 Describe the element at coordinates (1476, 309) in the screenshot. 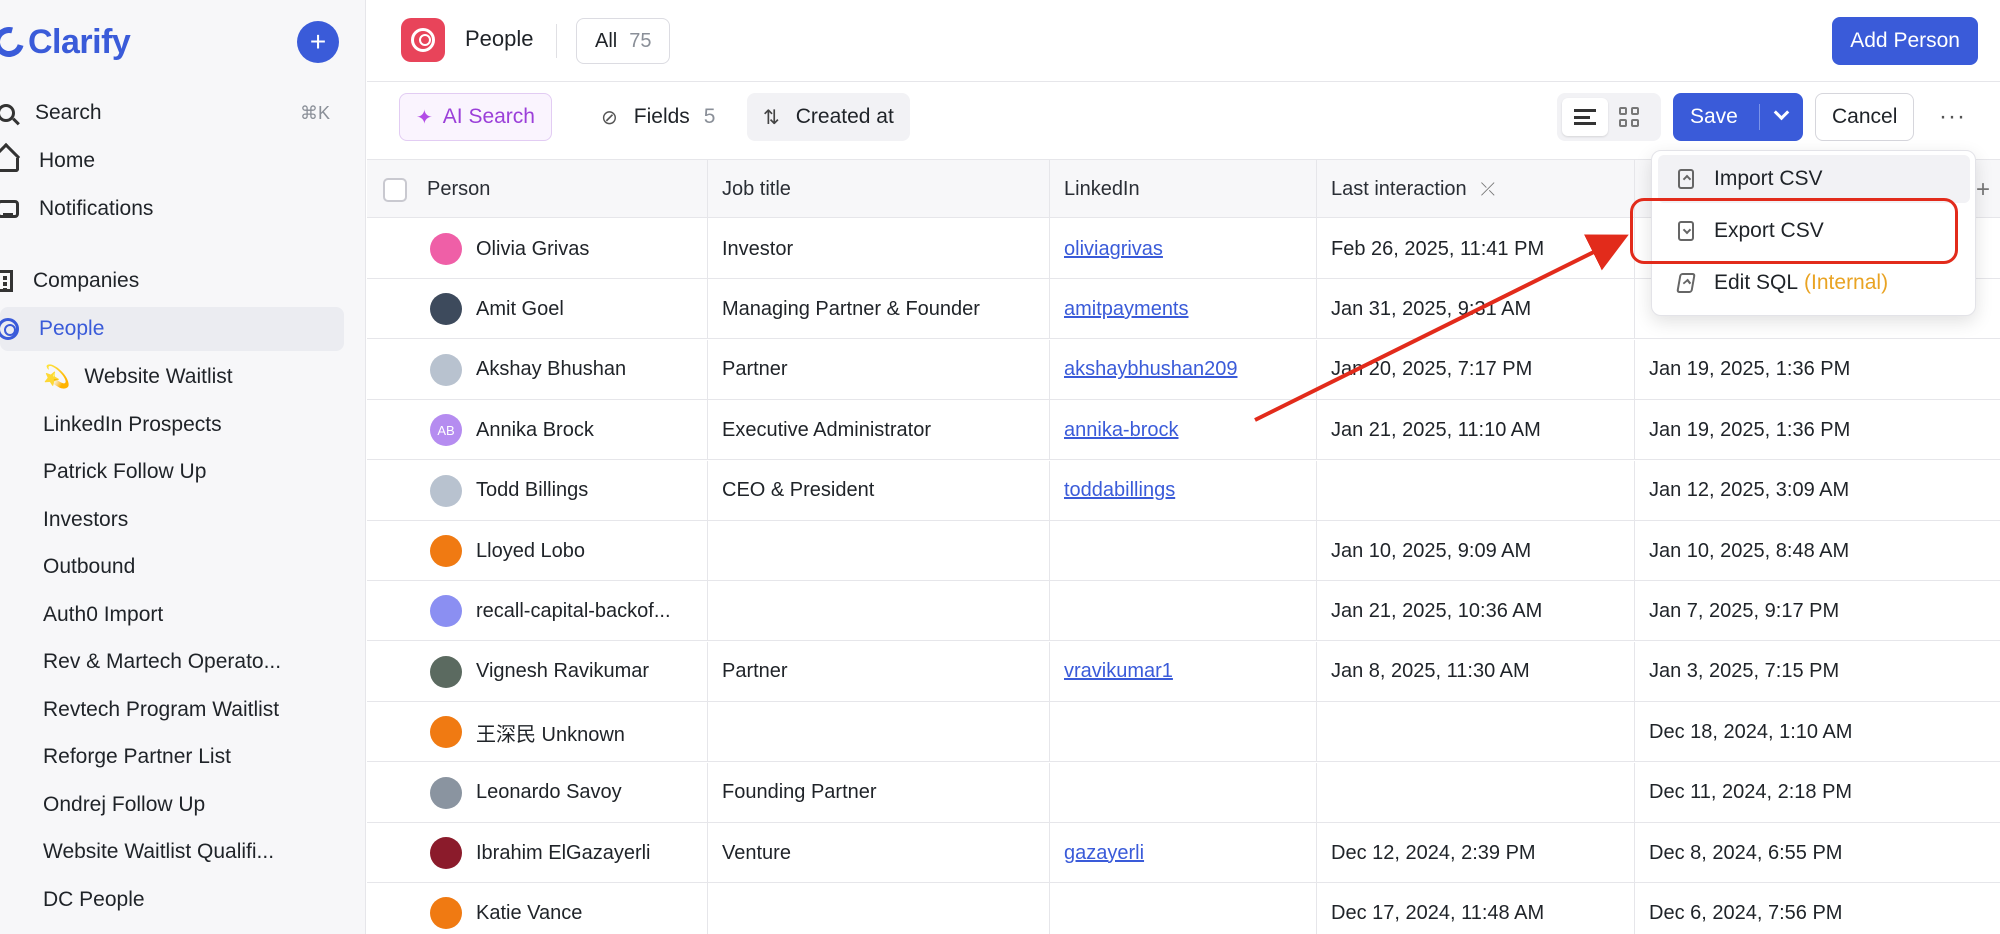

I see `cell-last-interaction: Jan 31, 2025, 9:31 AM` at that location.